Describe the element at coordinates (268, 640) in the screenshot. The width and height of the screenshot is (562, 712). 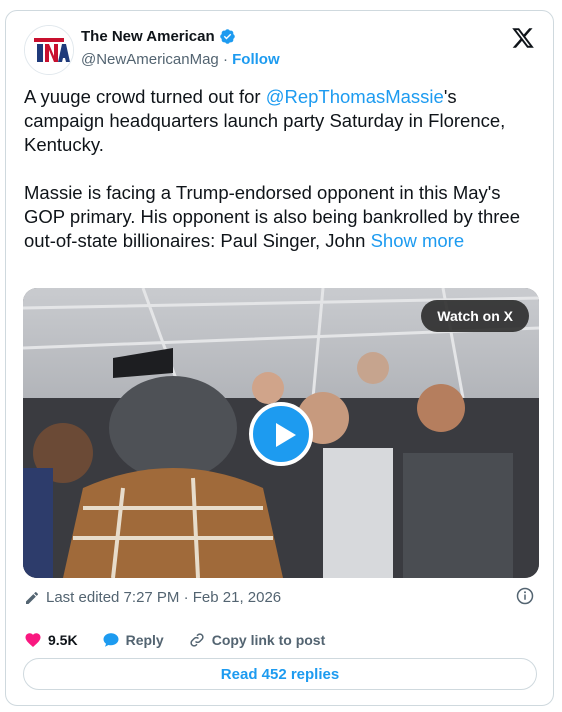
I see `copy-link-label: Copy link to post` at that location.